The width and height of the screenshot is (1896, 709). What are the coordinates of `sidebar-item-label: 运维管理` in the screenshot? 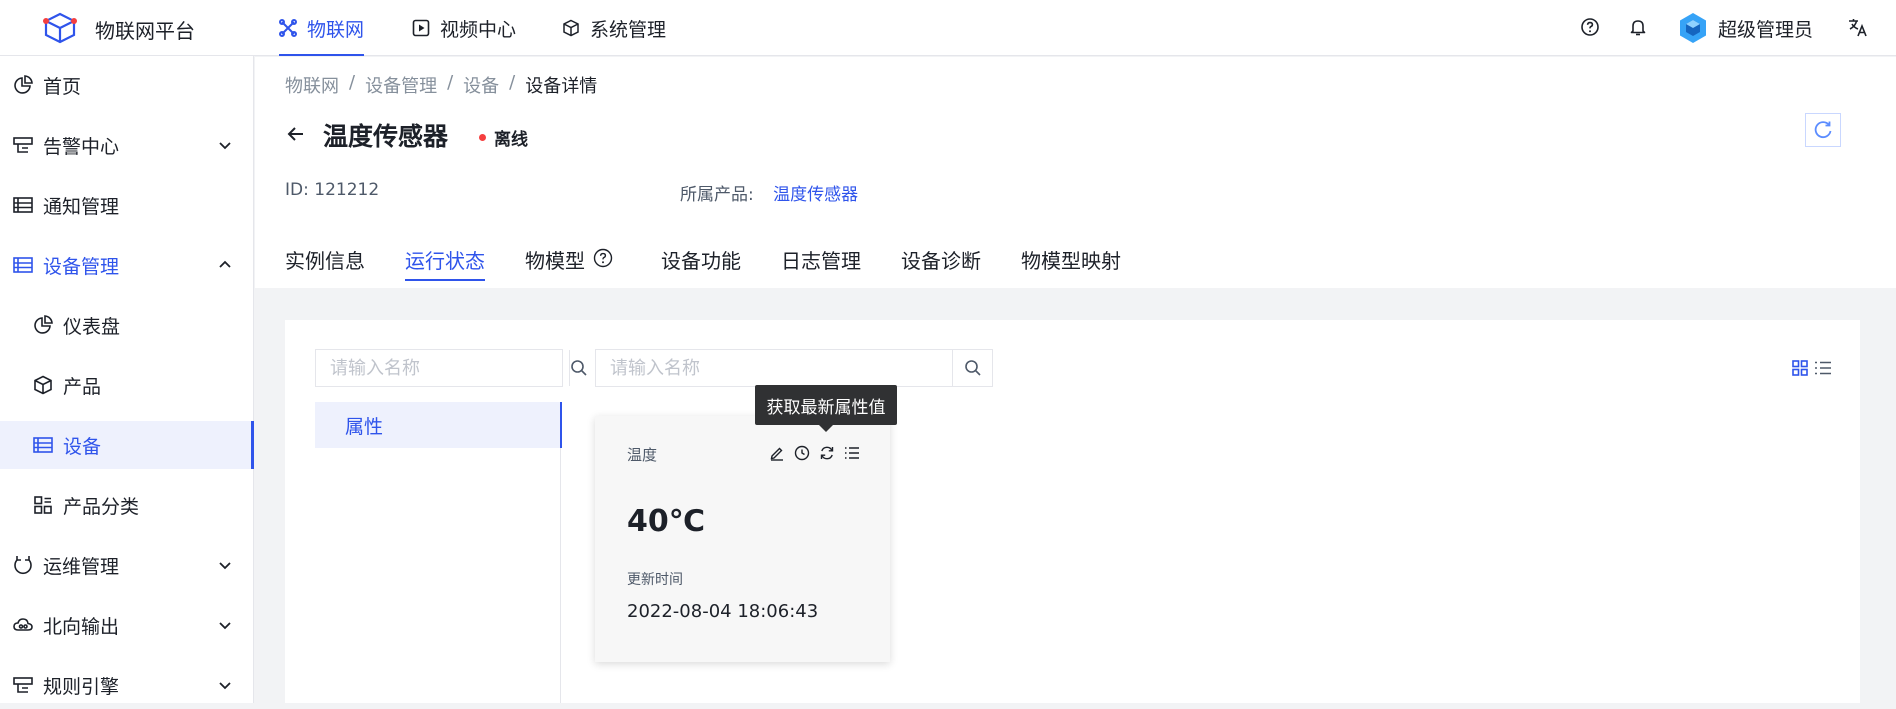 It's located at (81, 566).